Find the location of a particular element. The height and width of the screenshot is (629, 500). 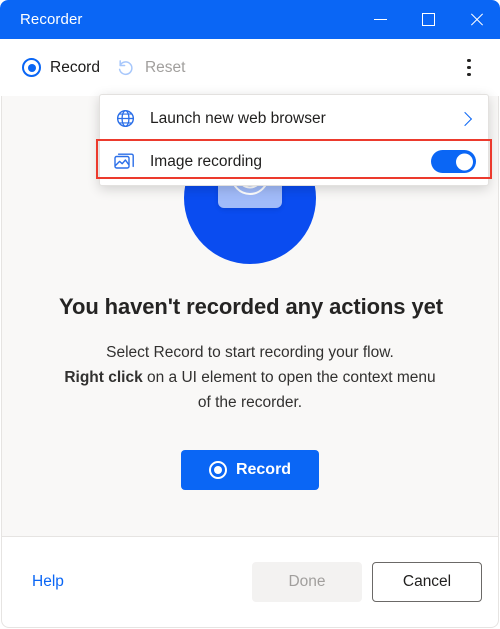

more-menu-dropdown: Launch new web browser Image recording is located at coordinates (294, 140).